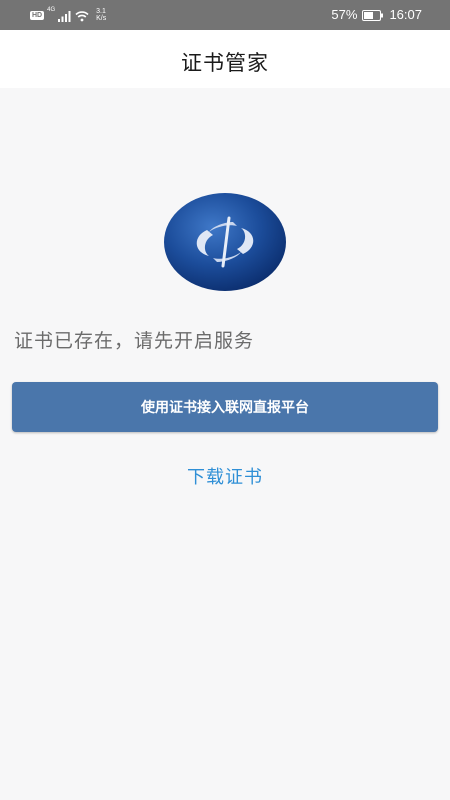 This screenshot has width=450, height=800. I want to click on net-speed-value: 3.1, so click(101, 11).